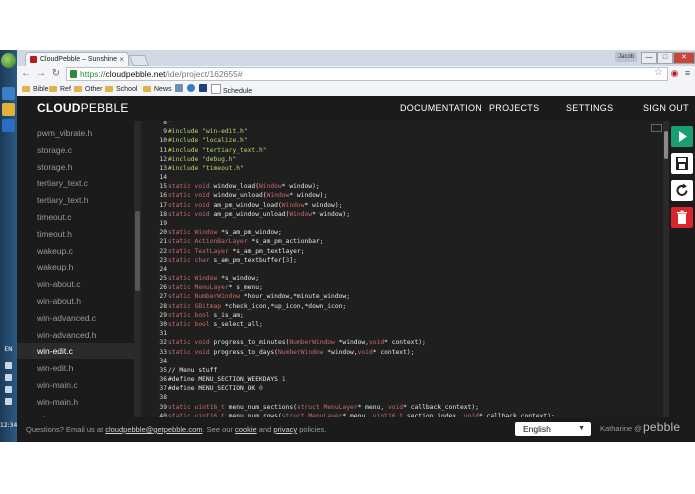 The height and width of the screenshot is (494, 695). Describe the element at coordinates (687, 73) in the screenshot. I see `menu-icon: ≡` at that location.